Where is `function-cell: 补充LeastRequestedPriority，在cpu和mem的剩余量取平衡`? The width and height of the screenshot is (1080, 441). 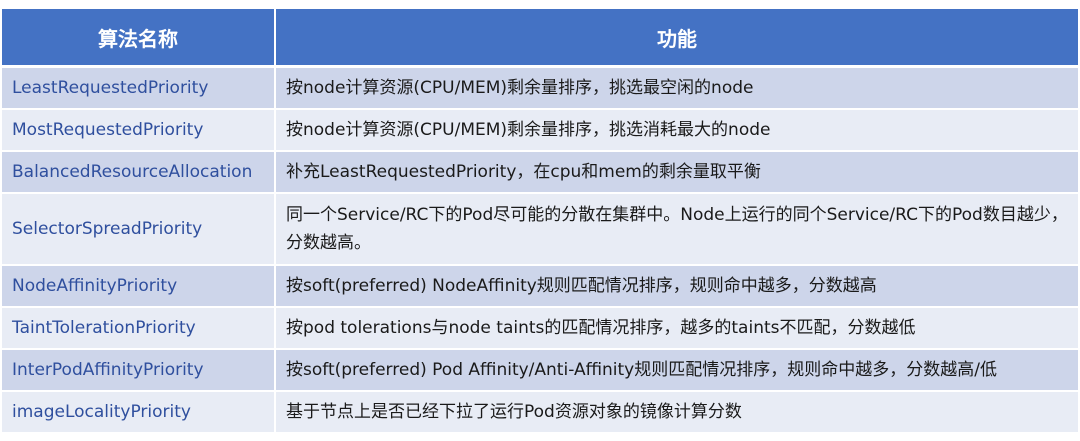 function-cell: 补充LeastRequestedPriority，在cpu和mem的剩余量取平衡 is located at coordinates (676, 173).